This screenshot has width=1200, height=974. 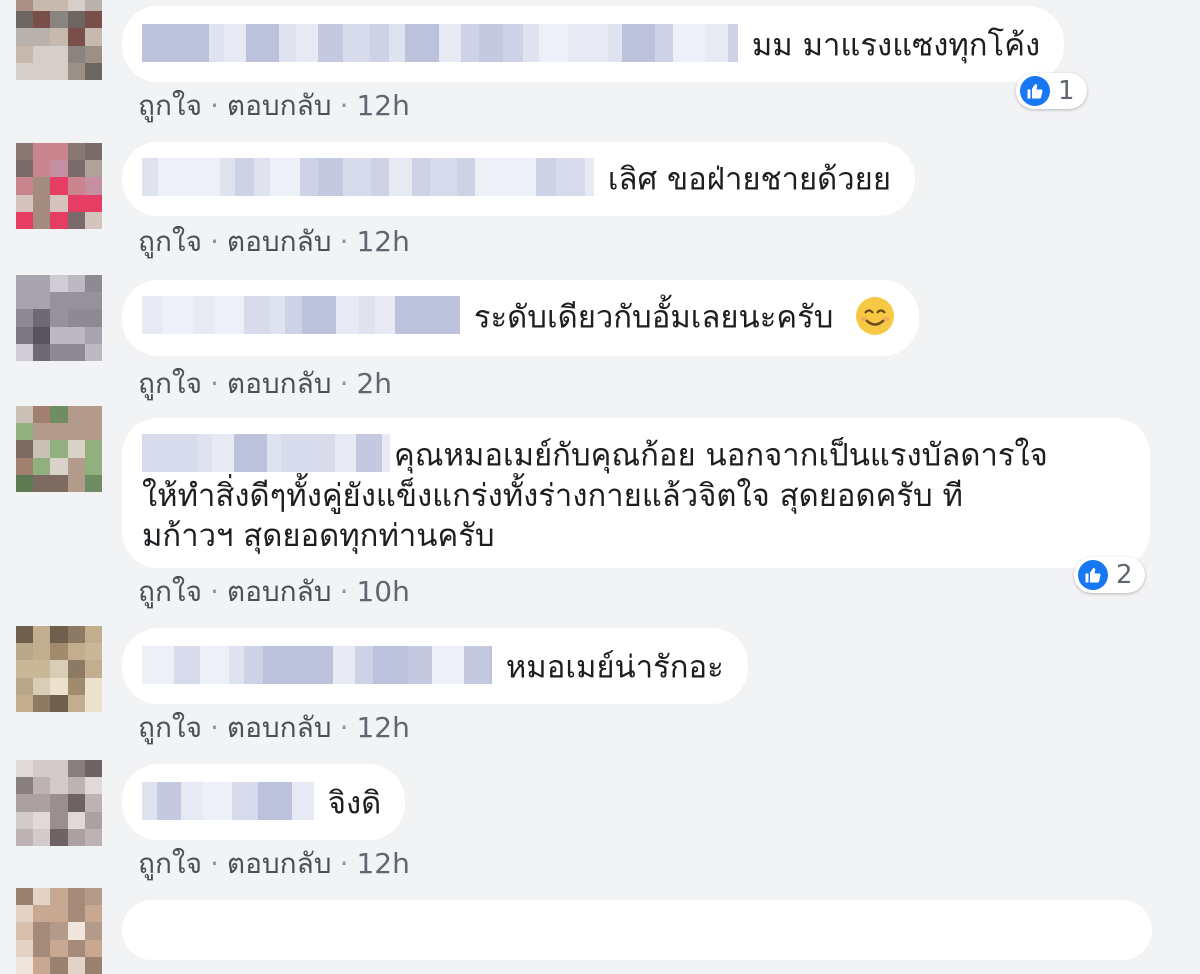 I want to click on reaction-count: 2, so click(x=1109, y=575).